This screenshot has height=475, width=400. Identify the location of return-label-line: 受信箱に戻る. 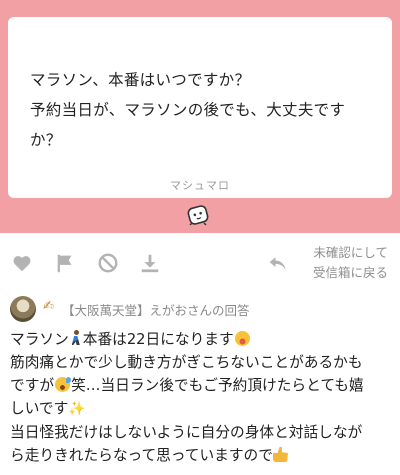
(350, 272).